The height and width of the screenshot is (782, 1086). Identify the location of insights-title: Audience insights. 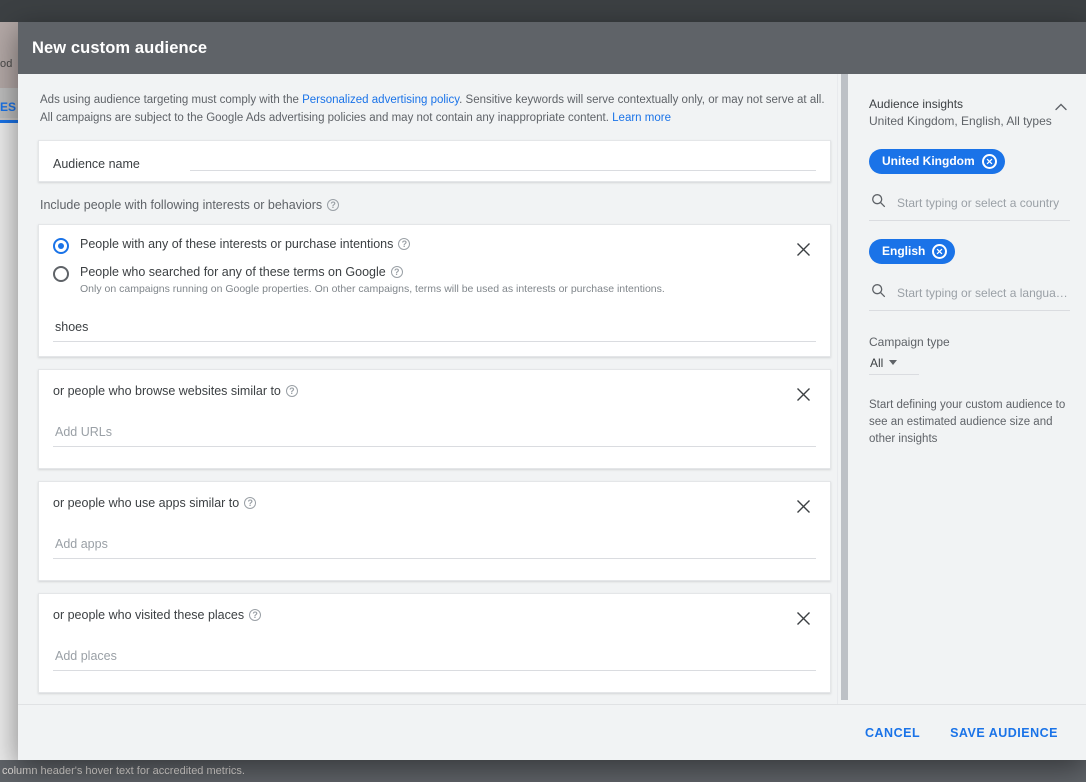
(916, 104).